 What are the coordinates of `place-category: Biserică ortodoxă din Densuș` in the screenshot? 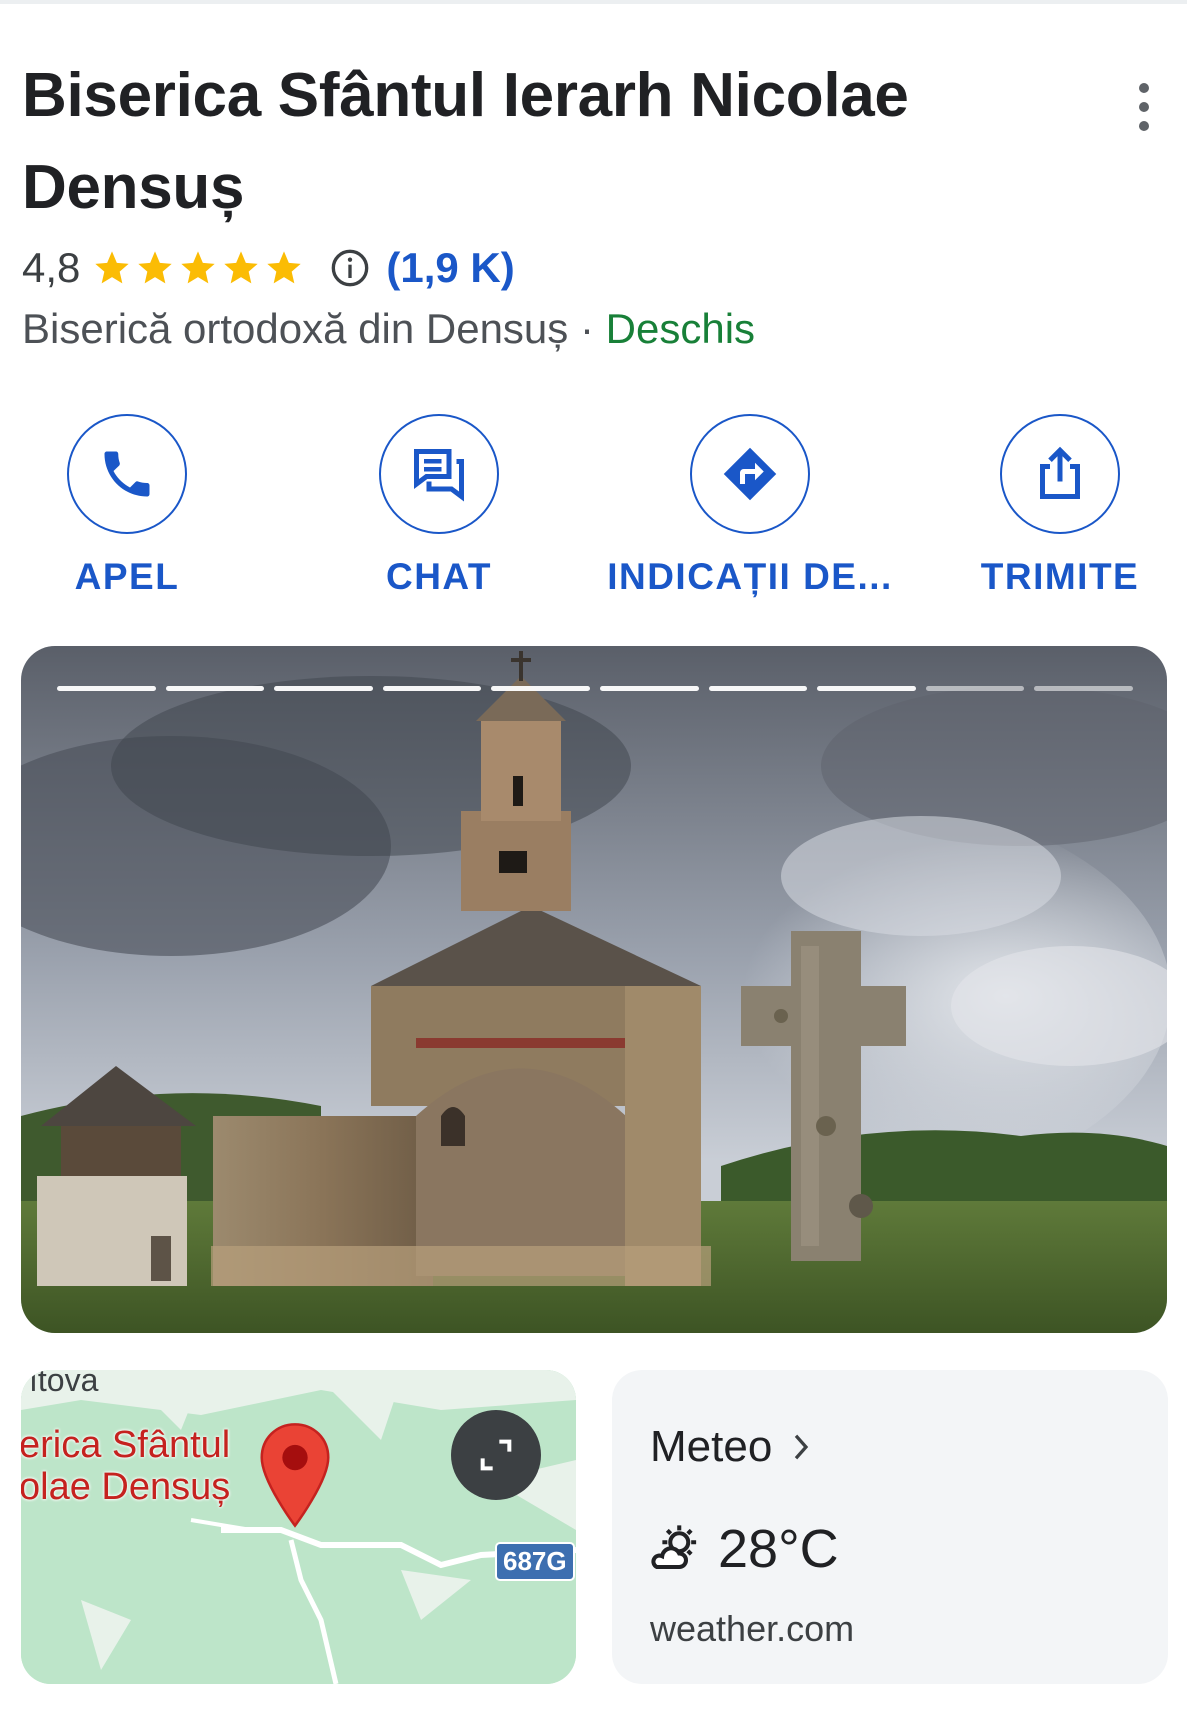 It's located at (295, 328).